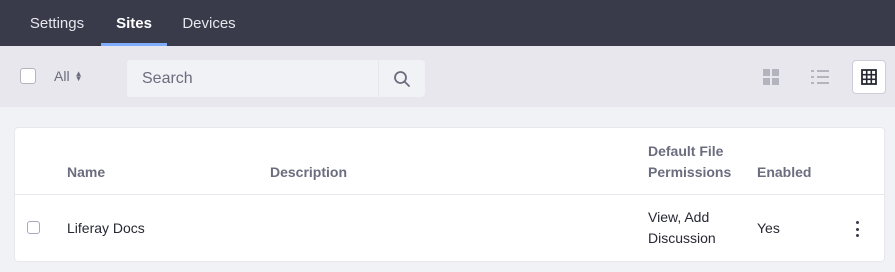 The image size is (895, 272). I want to click on row-enabled: Yes, so click(768, 228).